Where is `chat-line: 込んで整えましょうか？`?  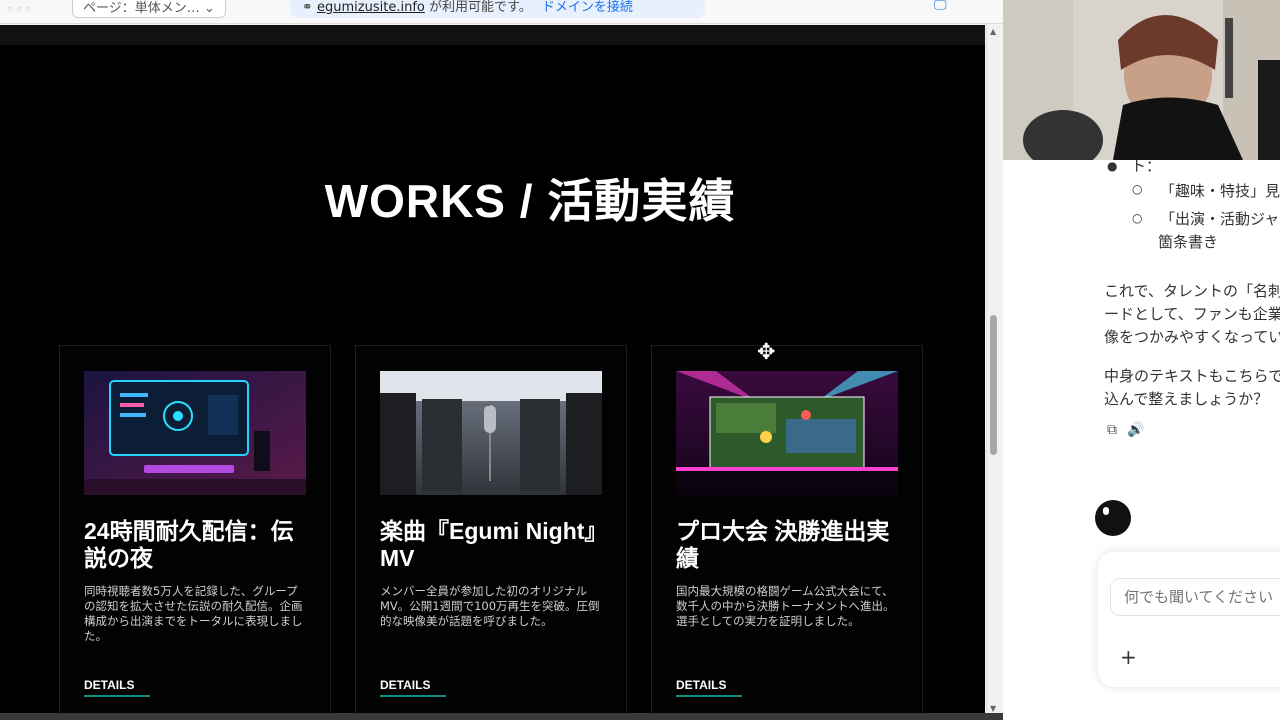
chat-line: 込んで整えましょうか？ is located at coordinates (1186, 399).